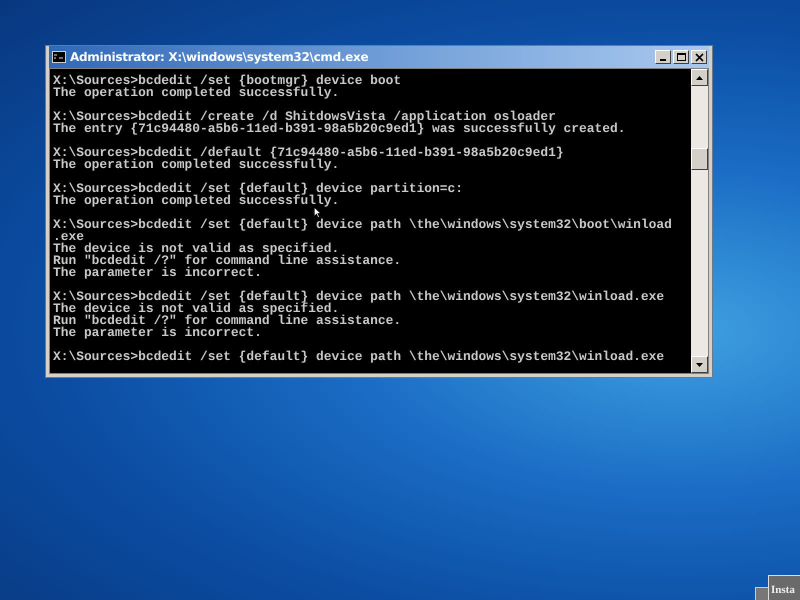  What do you see at coordinates (663, 57) in the screenshot?
I see `minimize-button` at bounding box center [663, 57].